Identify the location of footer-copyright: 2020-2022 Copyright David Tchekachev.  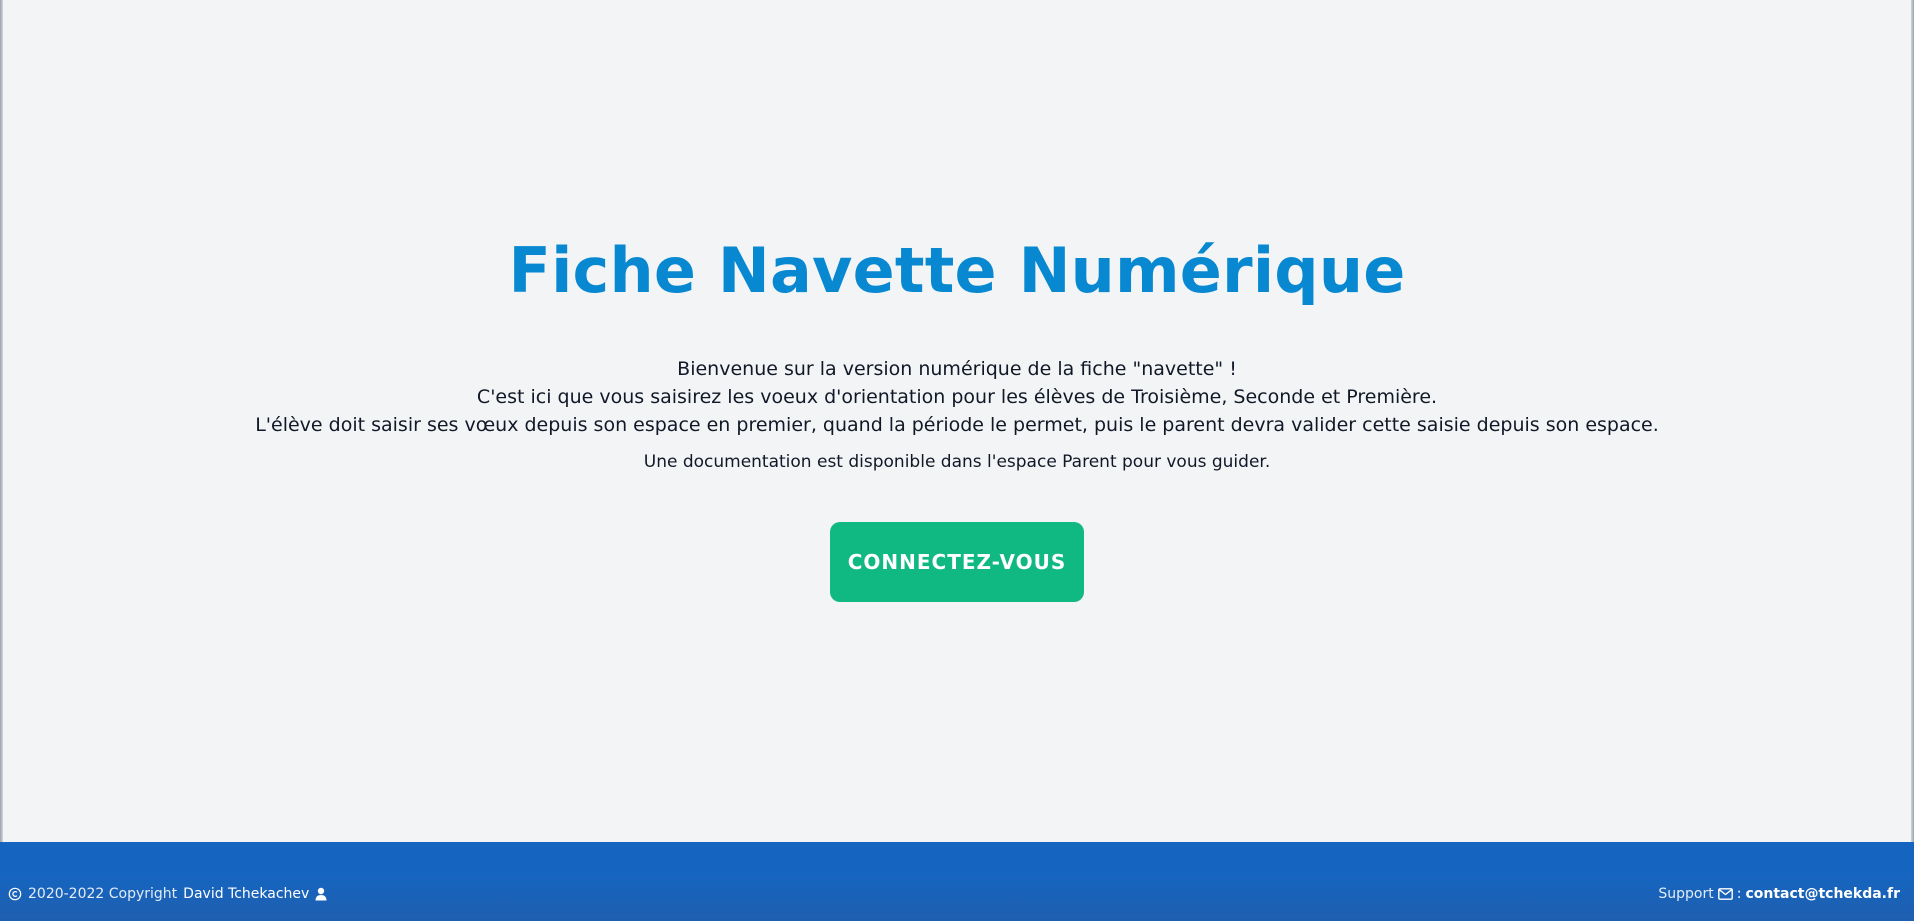
(167, 894).